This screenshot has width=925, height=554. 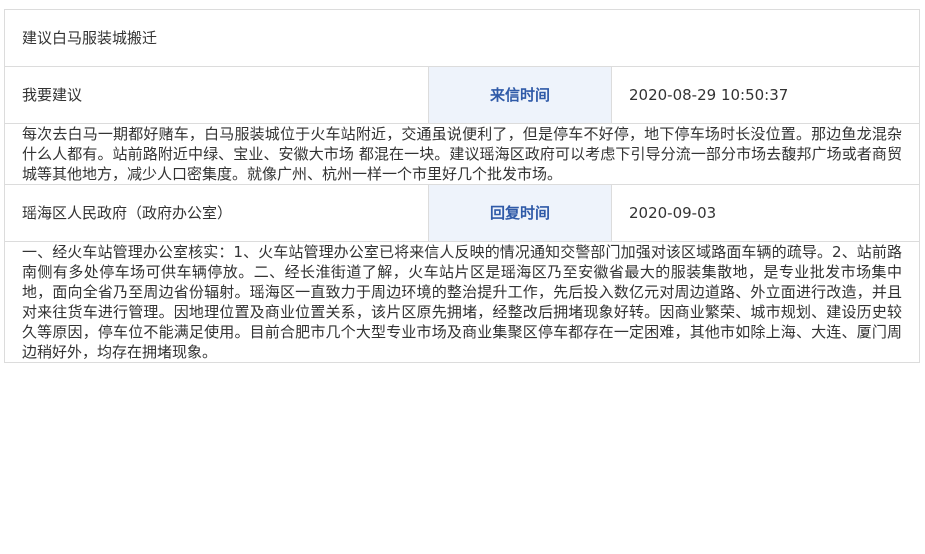 What do you see at coordinates (520, 95) in the screenshot?
I see `submit-time-label: 来信时间` at bounding box center [520, 95].